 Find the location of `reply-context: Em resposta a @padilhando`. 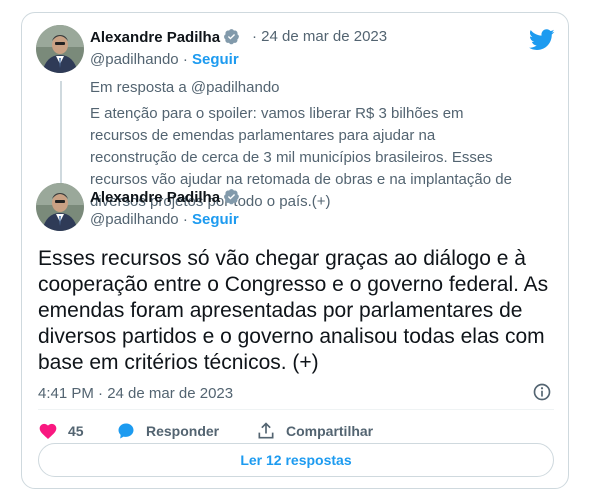

reply-context: Em resposta a @padilhando is located at coordinates (185, 87).